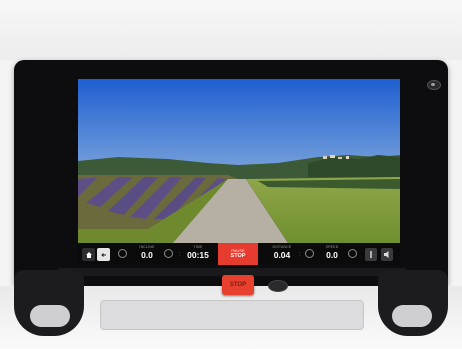  I want to click on hardware-stop-button: STOP, so click(238, 285).